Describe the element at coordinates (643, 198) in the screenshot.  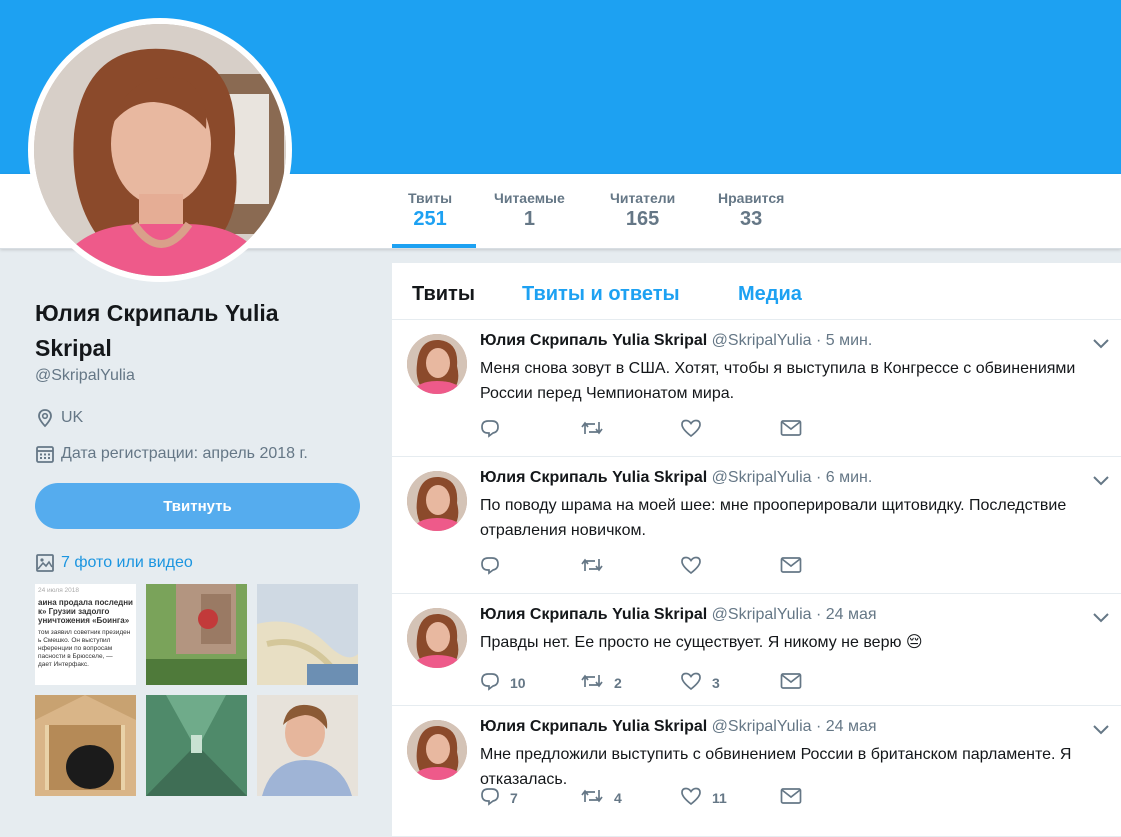
I see `stat-label: Читатели` at that location.